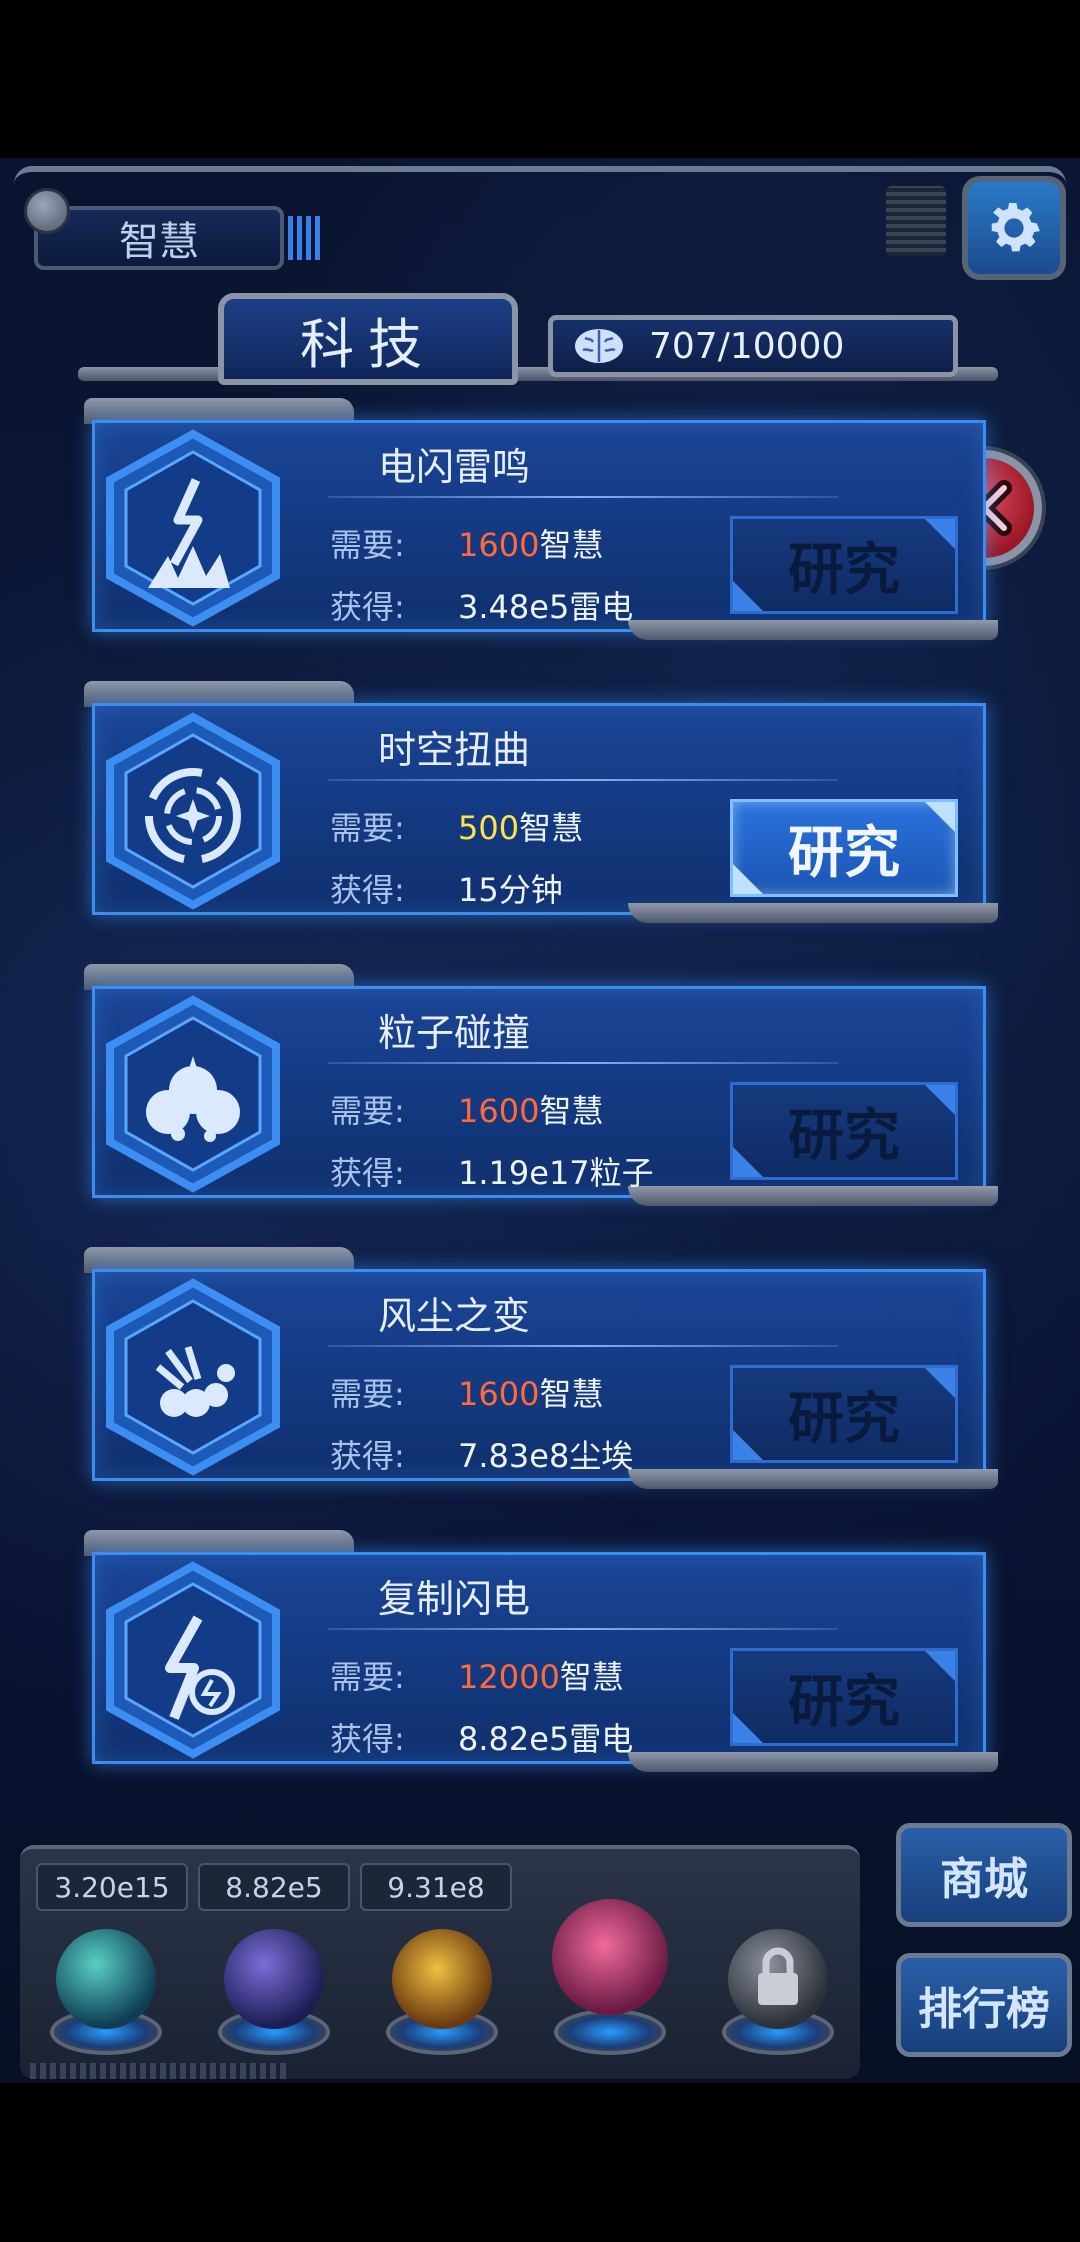  I want to click on gear-icon, so click(1015, 227).